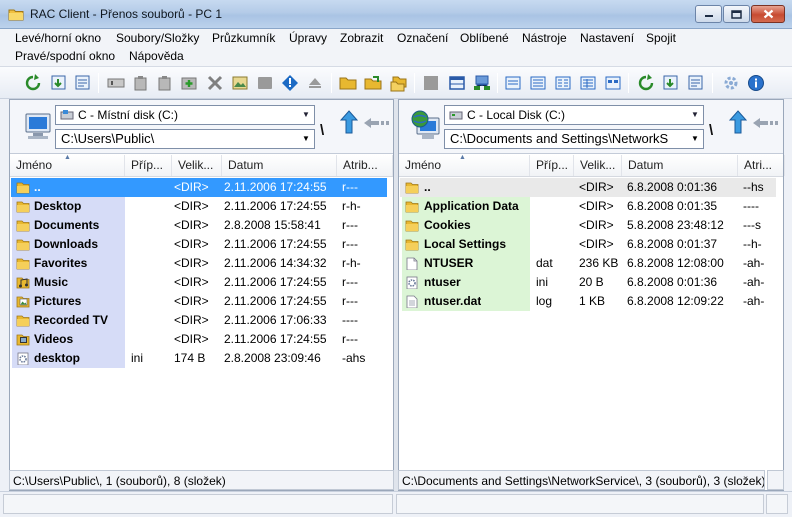 The width and height of the screenshot is (792, 517). Describe the element at coordinates (591, 187) in the screenshot. I see `file-row: .. <DIR> 6.8.2008 0:01:36 --hs` at that location.